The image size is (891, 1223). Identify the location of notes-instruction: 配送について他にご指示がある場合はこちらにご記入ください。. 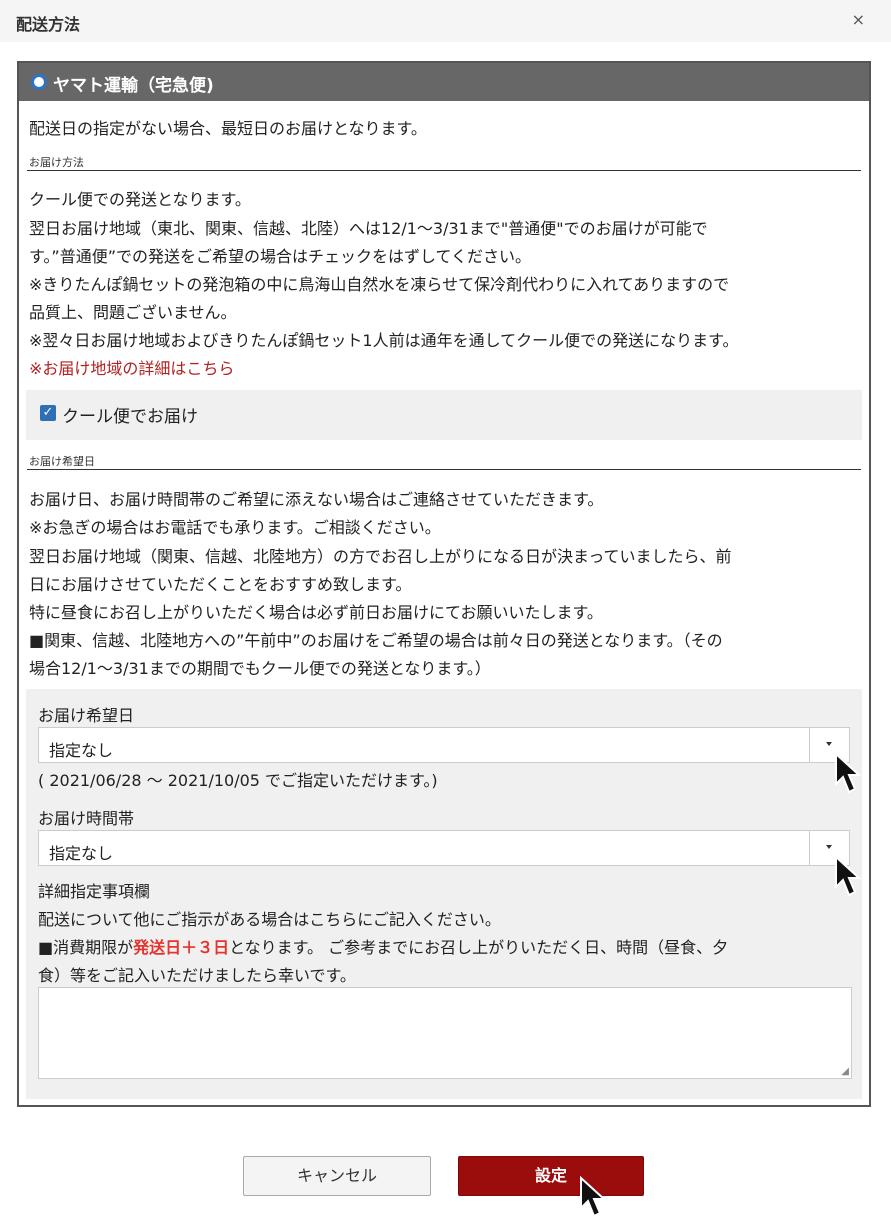
(269, 919).